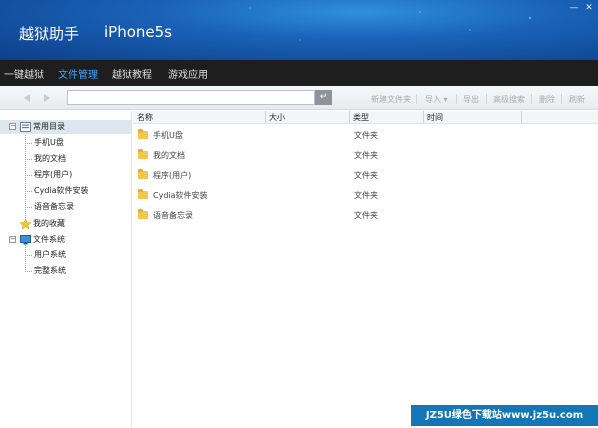 The image size is (598, 428). I want to click on refresh-button: 刷新, so click(577, 99).